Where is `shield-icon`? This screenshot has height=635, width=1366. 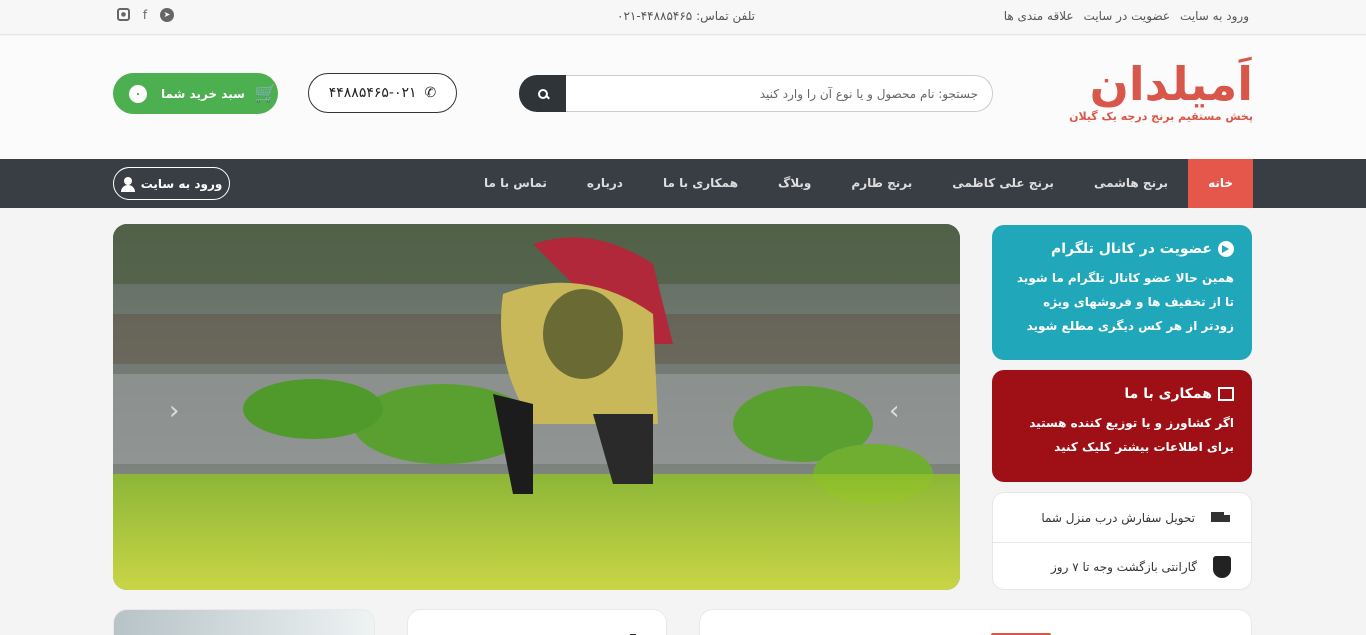
shield-icon is located at coordinates (1222, 567).